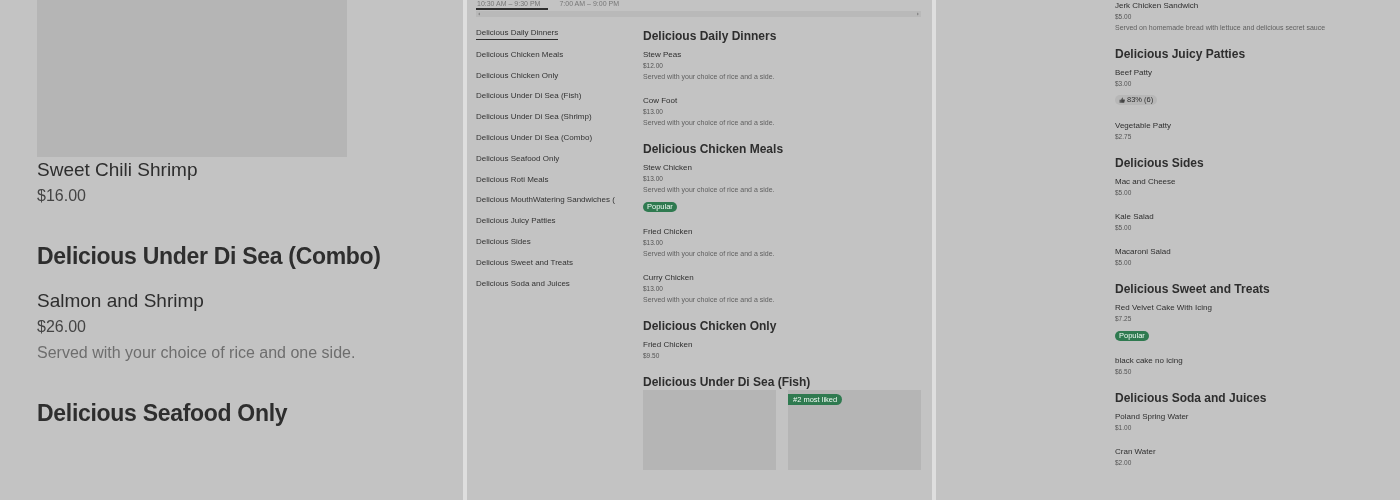 This screenshot has width=1400, height=500. Describe the element at coordinates (62, 196) in the screenshot. I see `item-price: $16.00` at that location.